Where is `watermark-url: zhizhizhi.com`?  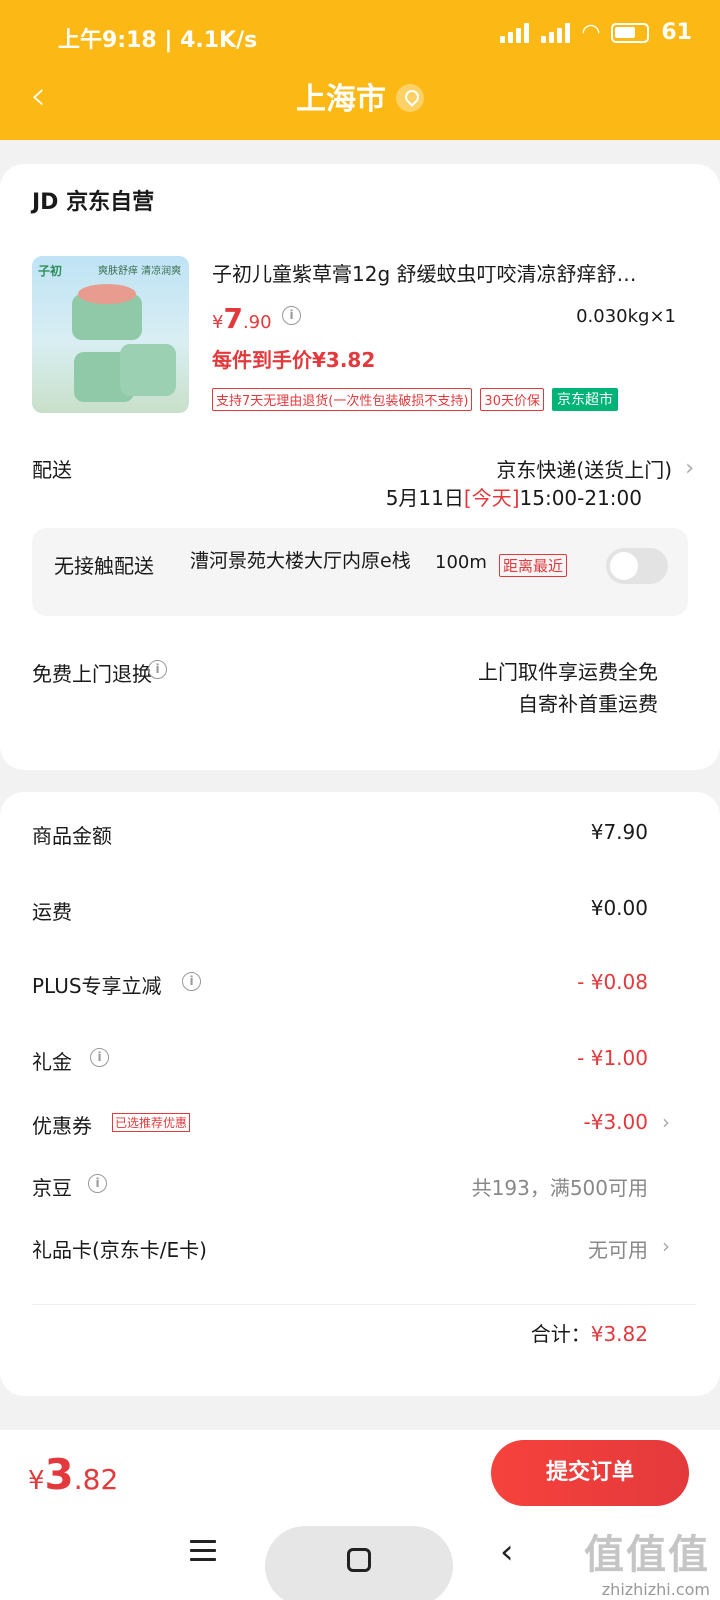
watermark-url: zhizhizhi.com is located at coordinates (655, 1589).